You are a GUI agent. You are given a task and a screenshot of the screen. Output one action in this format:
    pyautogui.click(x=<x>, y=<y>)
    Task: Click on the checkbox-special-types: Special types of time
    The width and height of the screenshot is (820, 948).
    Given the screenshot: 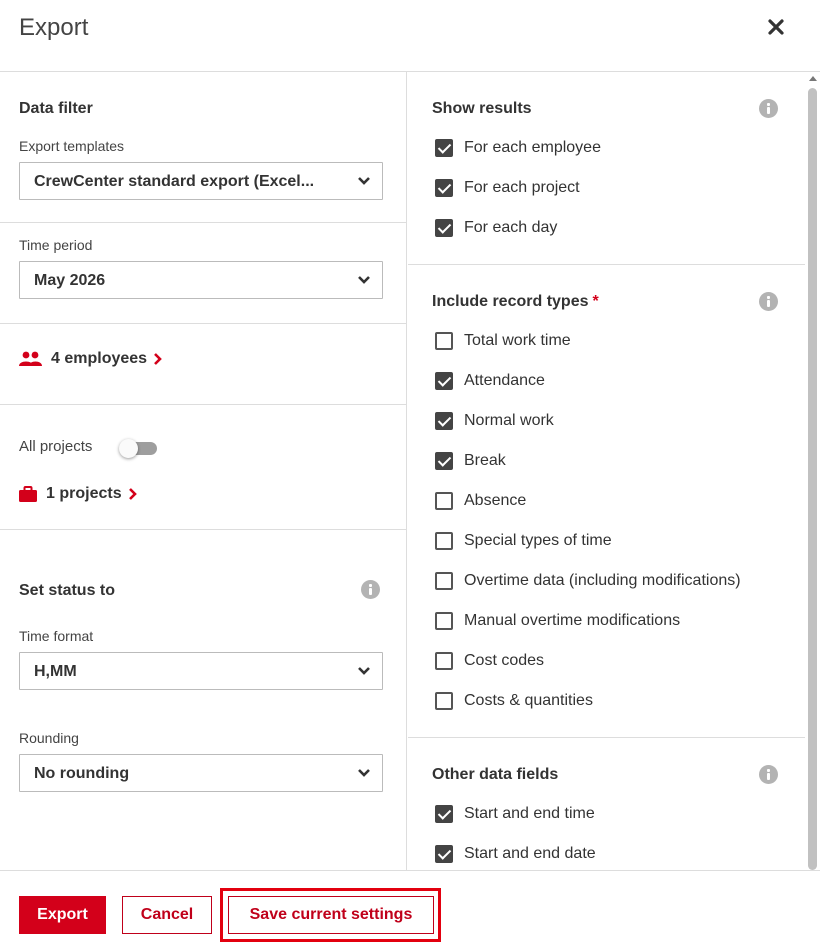 What is the action you would take?
    pyautogui.click(x=523, y=541)
    